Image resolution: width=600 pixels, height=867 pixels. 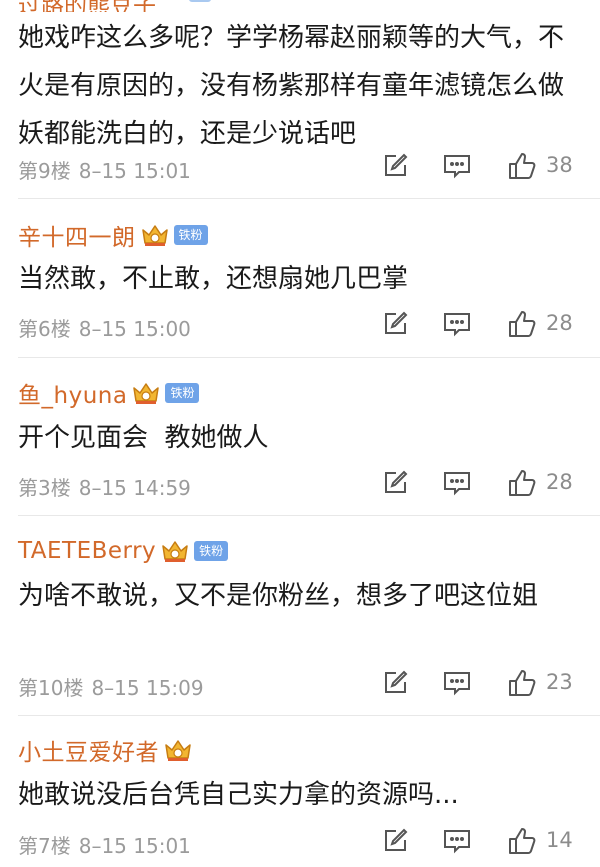 I want to click on comment-meta: 第7楼 8–15 15:01 14, so click(x=300, y=842).